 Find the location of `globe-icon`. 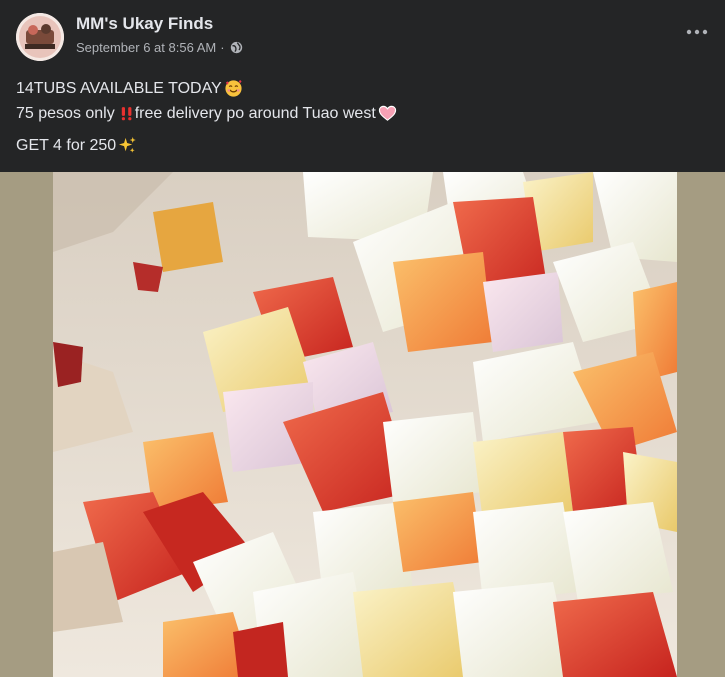

globe-icon is located at coordinates (236, 47).